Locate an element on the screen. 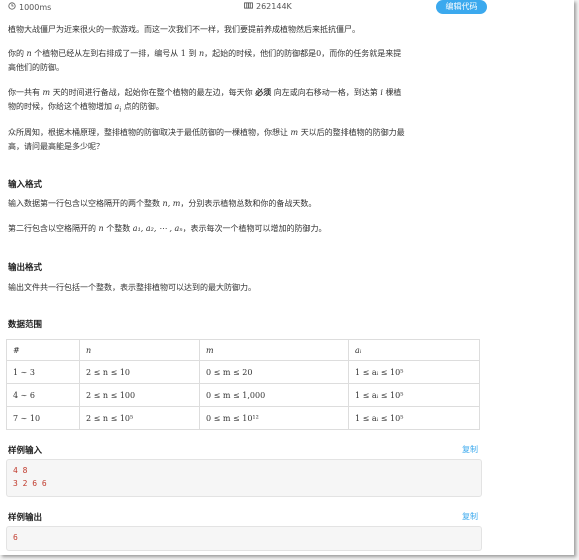  table-cell: 2 ≤ n ≤ 100 is located at coordinates (139, 395).